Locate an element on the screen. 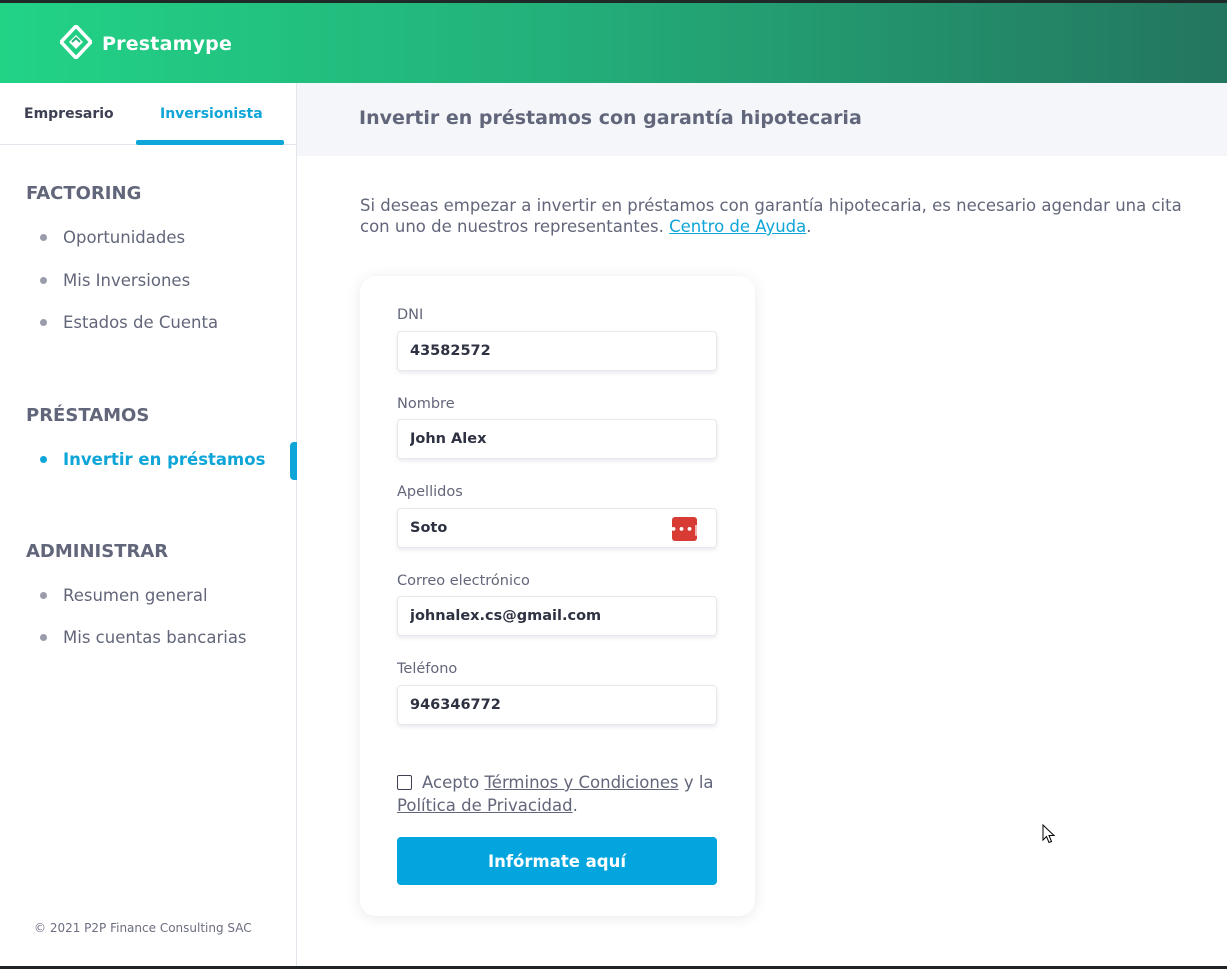 The width and height of the screenshot is (1227, 969). help-center-link: Centro de Ayuda is located at coordinates (737, 226).